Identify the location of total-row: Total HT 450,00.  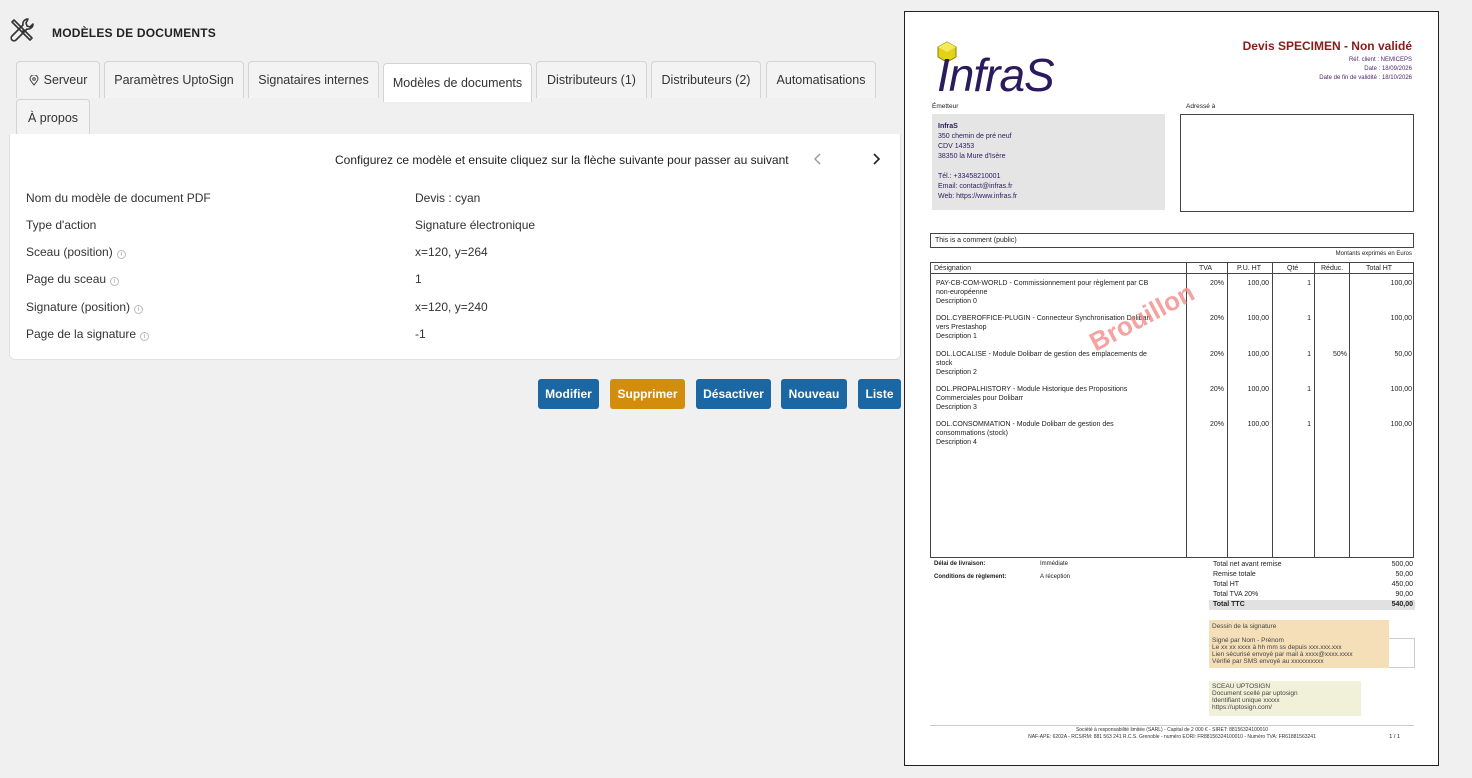
(1313, 584).